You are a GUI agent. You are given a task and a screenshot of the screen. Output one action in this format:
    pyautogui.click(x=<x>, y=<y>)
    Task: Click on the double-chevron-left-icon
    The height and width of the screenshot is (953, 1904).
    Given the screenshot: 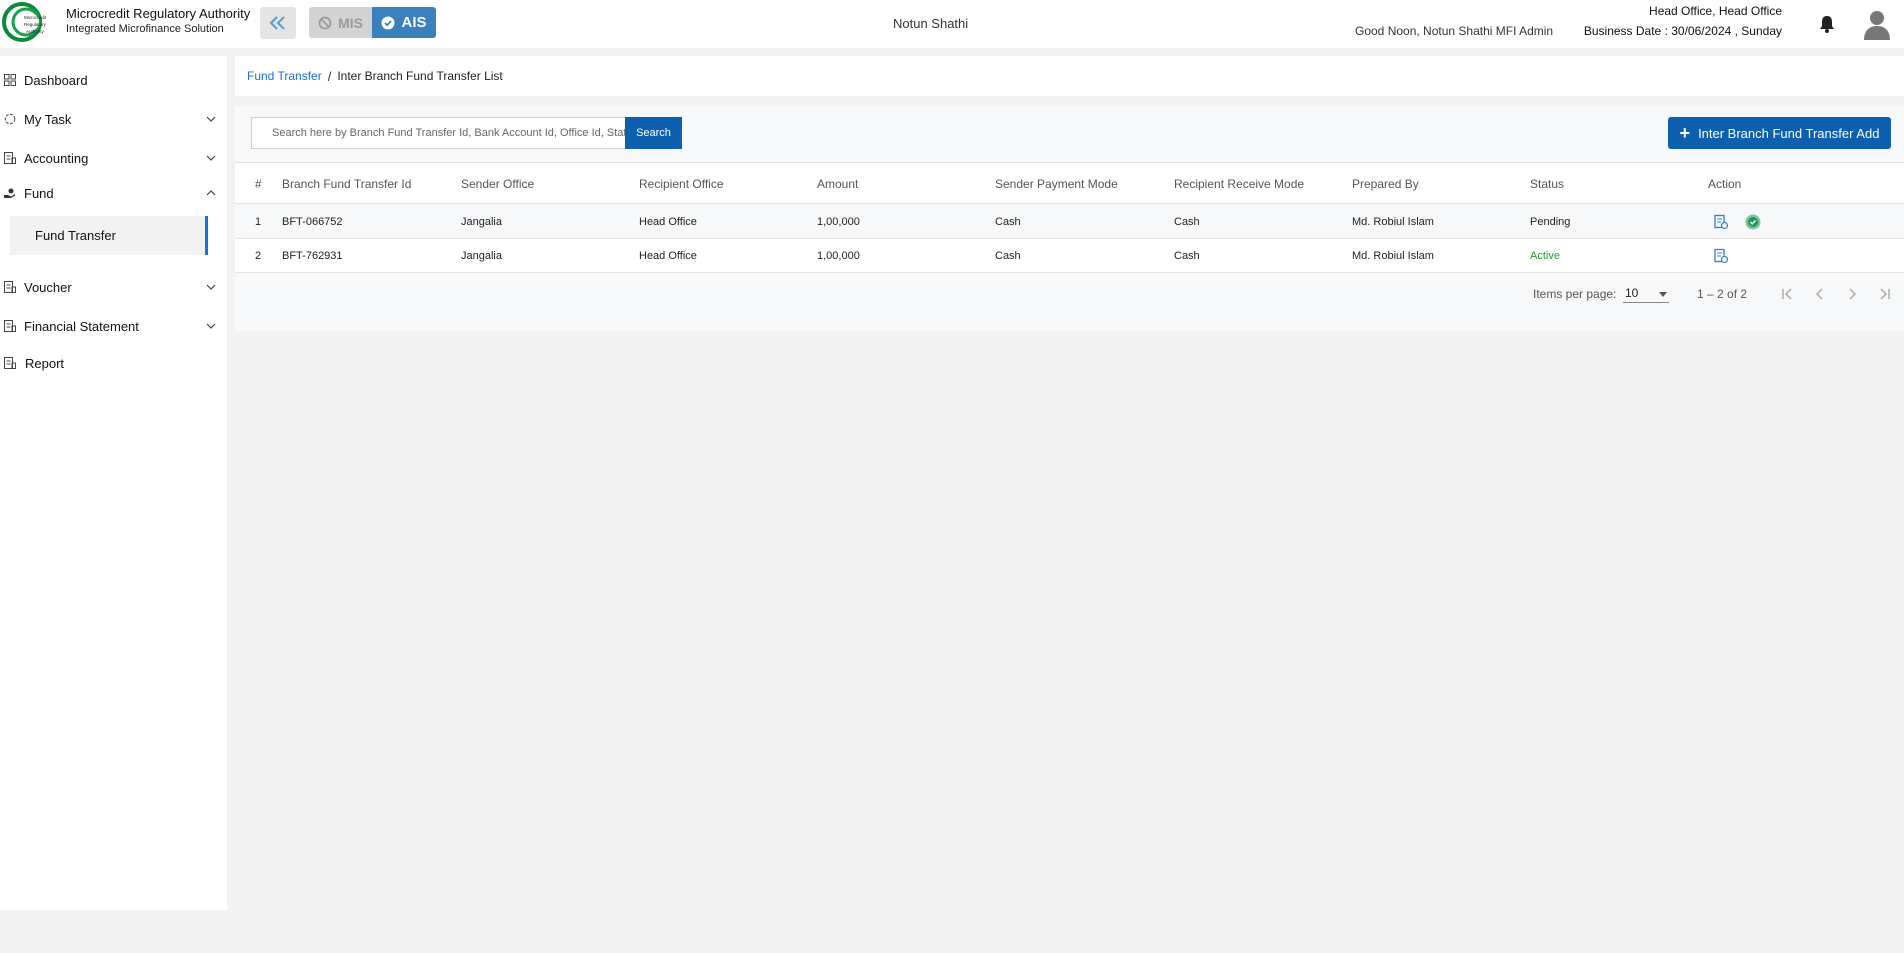 What is the action you would take?
    pyautogui.click(x=277, y=23)
    